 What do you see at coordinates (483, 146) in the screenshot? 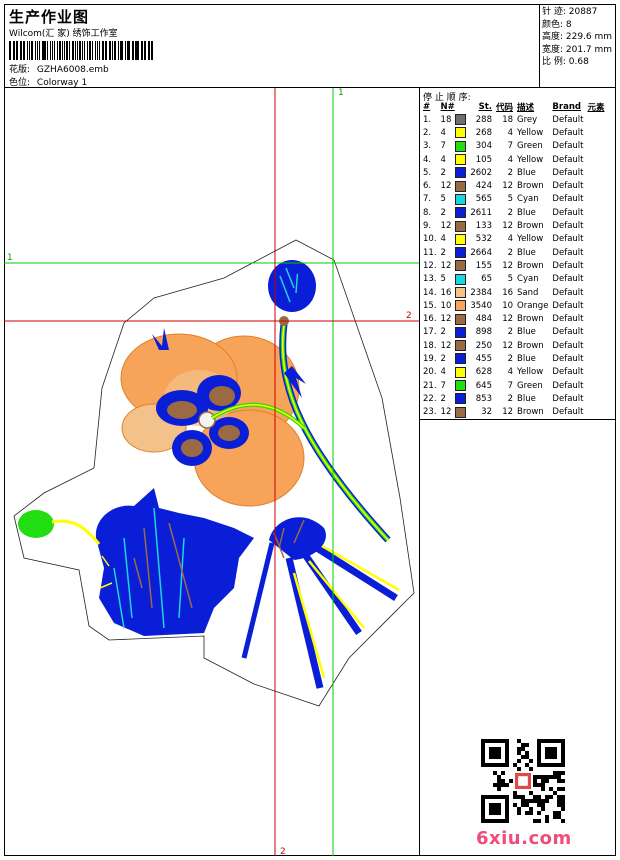
I see `row-stitches: 304` at bounding box center [483, 146].